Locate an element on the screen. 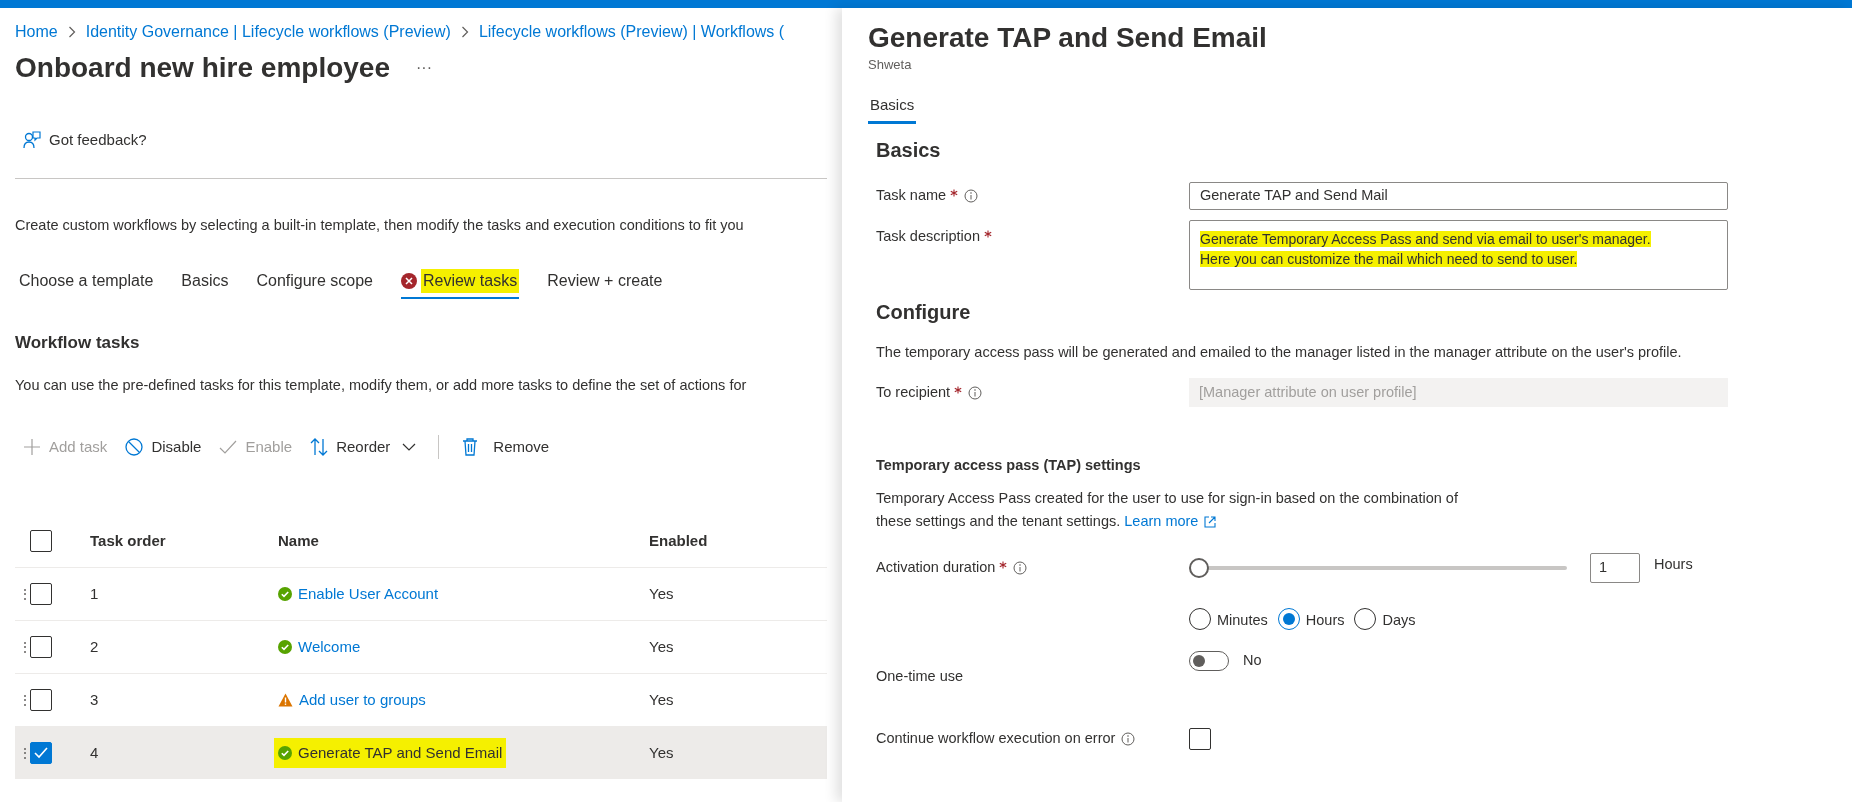  column-header: Name is located at coordinates (299, 540).